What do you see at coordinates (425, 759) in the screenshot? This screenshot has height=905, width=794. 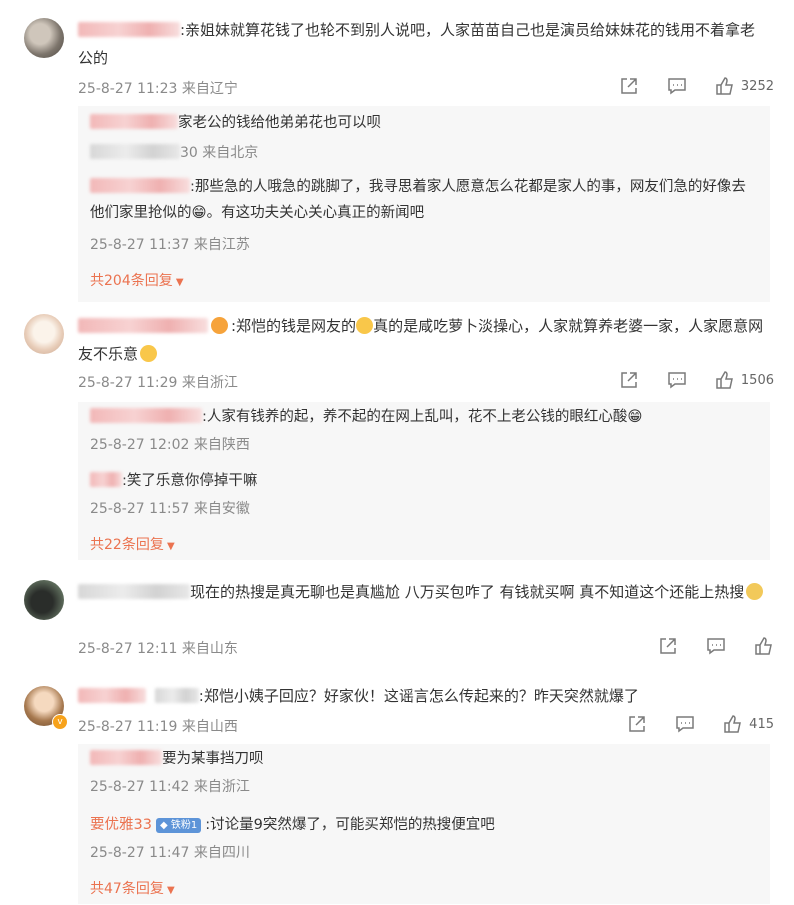 I see `reply-text: 要为某事挡刀呗` at bounding box center [425, 759].